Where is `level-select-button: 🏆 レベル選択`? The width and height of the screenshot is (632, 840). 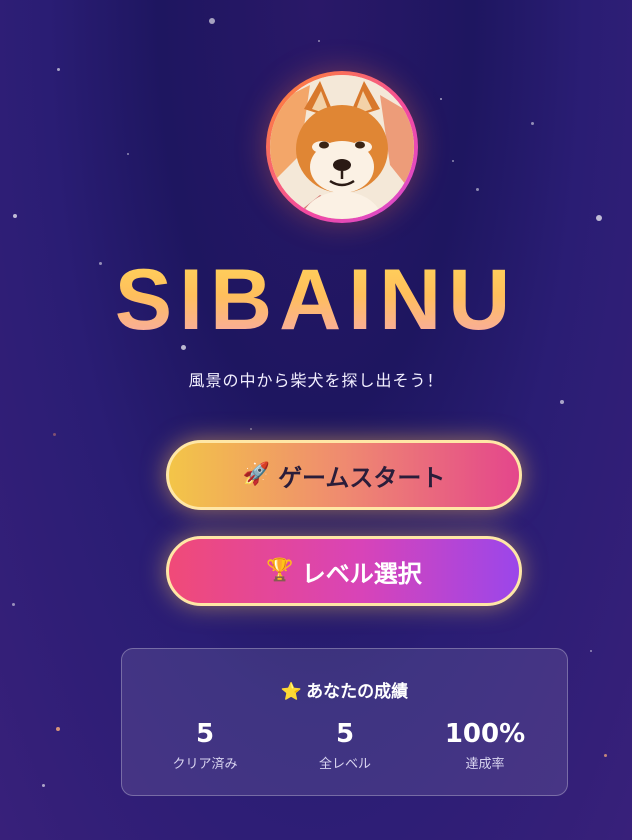 level-select-button: 🏆 レベル選択 is located at coordinates (344, 571).